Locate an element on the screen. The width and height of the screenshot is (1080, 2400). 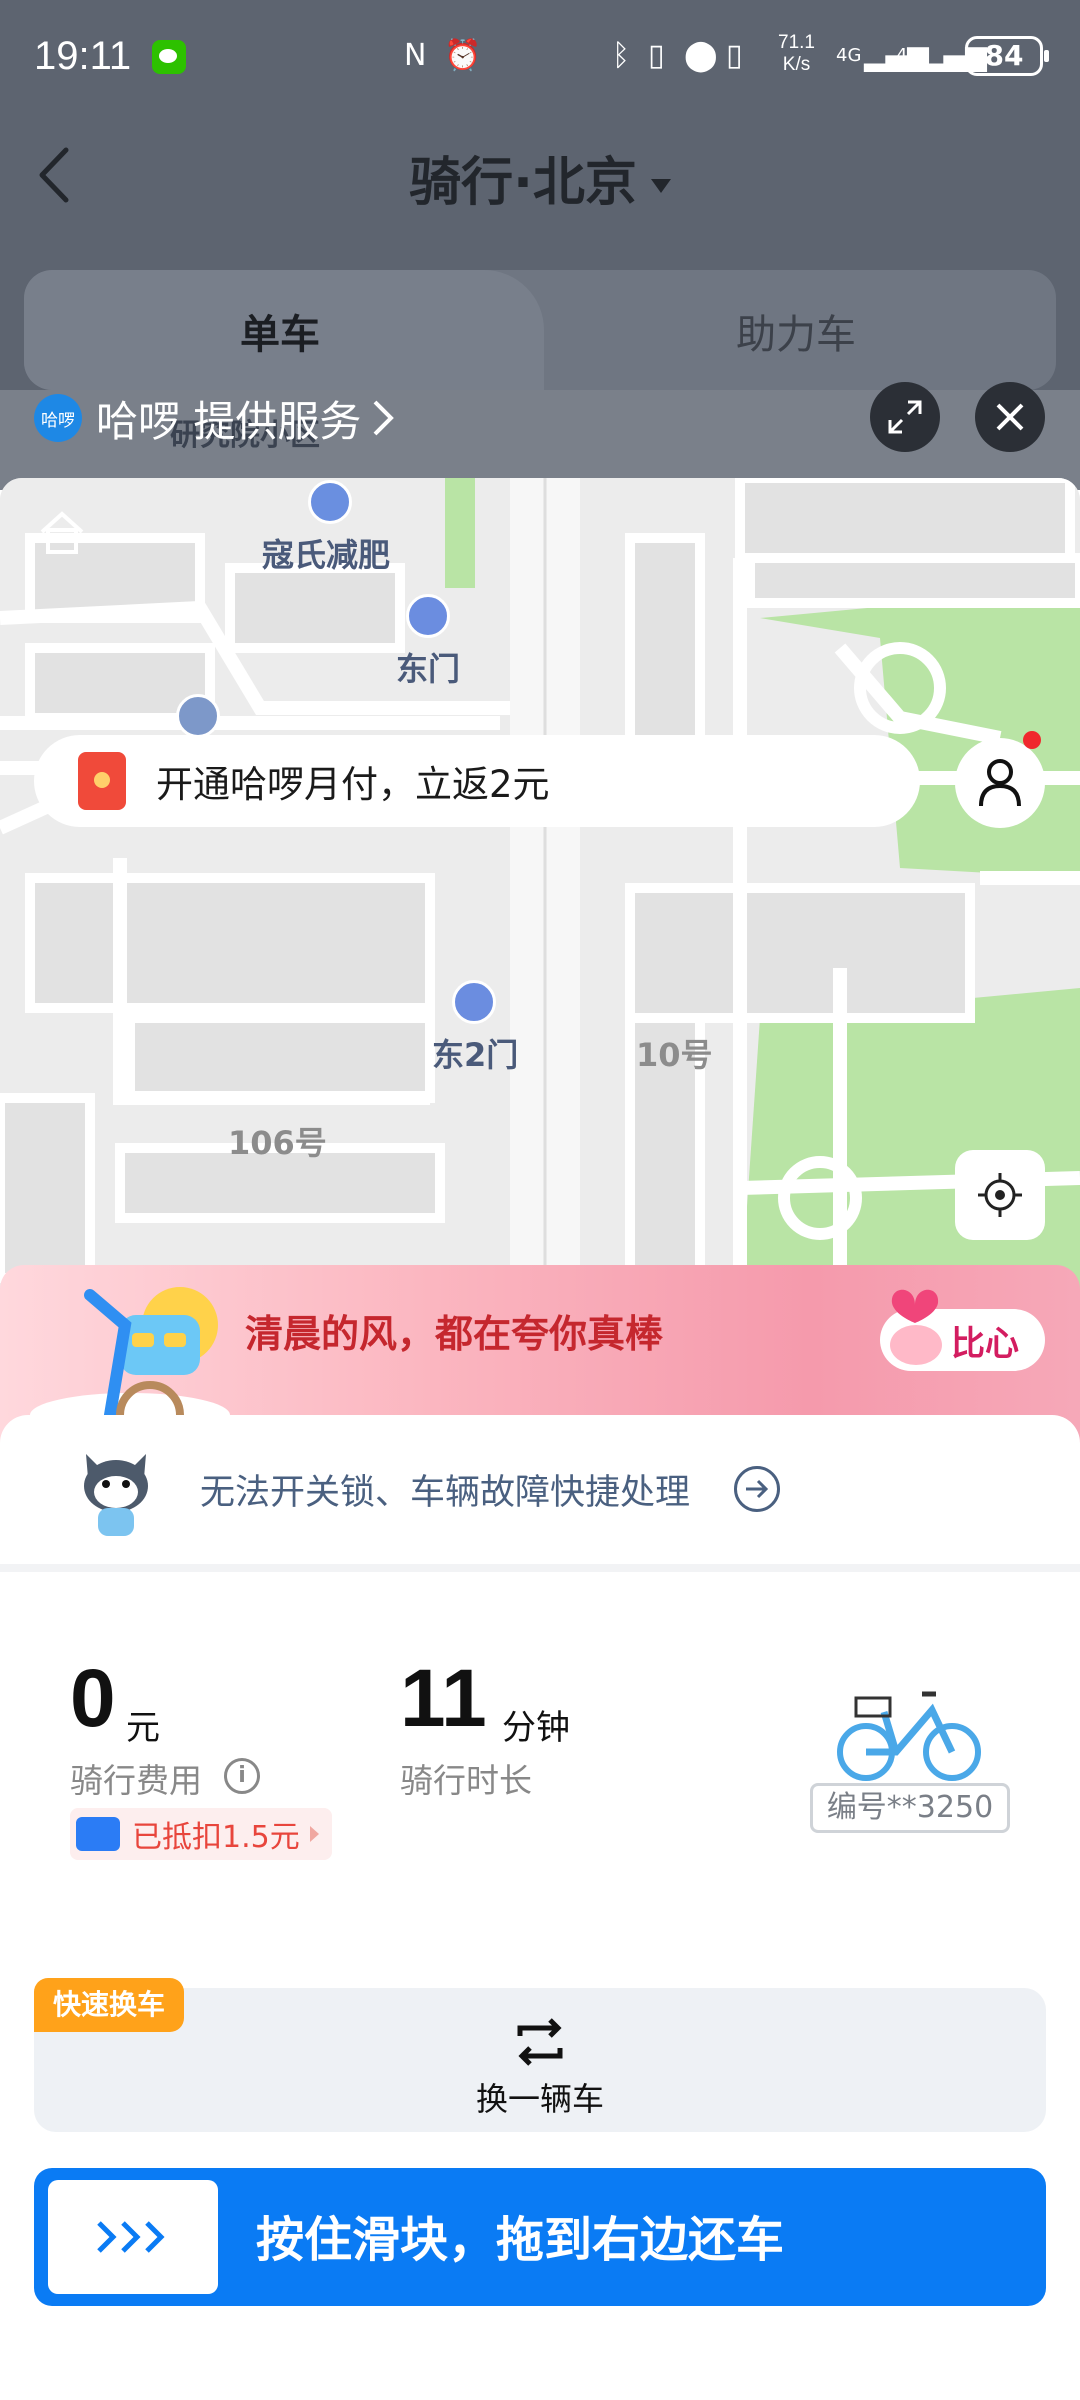
fault-help-text: 无法开关锁、车辆故障快捷处理 is located at coordinates (445, 1489).